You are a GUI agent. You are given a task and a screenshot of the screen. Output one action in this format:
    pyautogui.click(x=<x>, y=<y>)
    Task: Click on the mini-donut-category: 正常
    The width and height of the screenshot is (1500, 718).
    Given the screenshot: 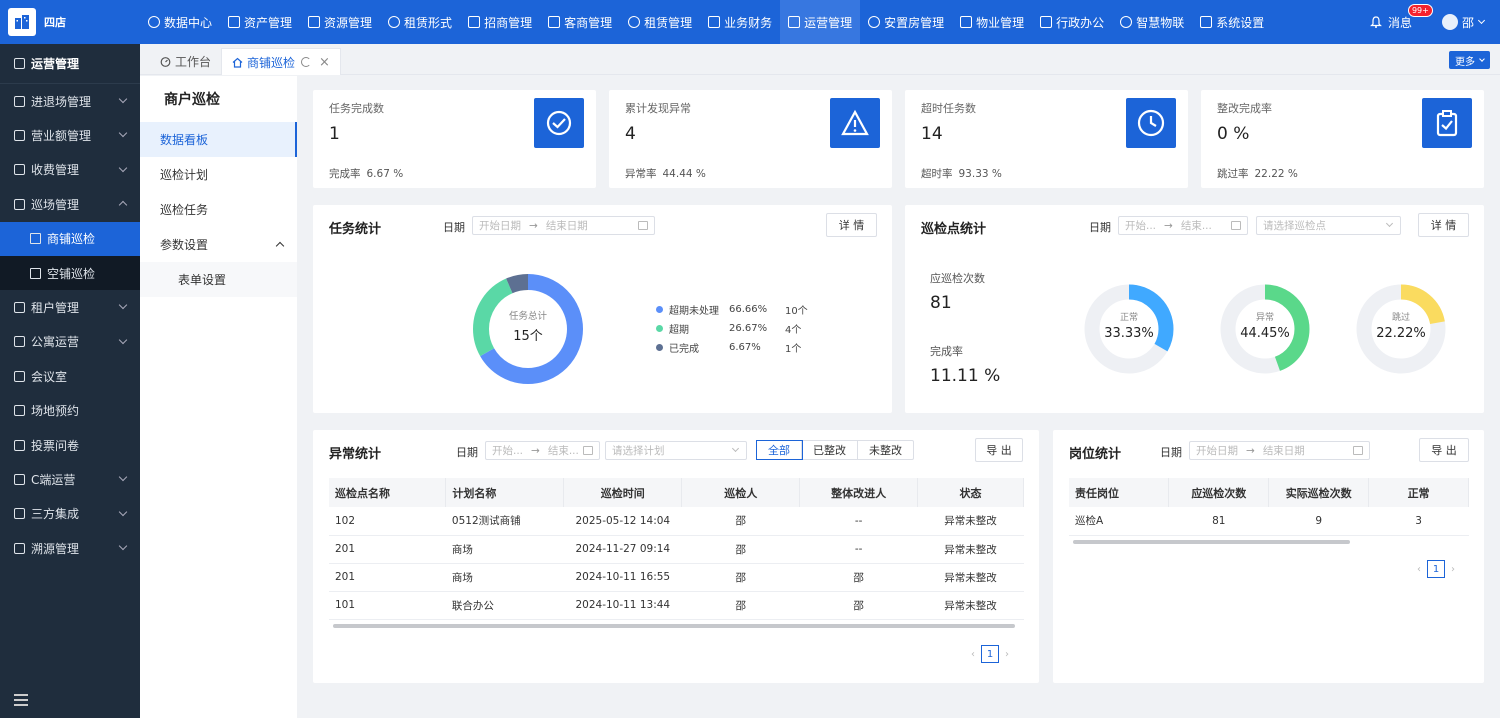 What is the action you would take?
    pyautogui.click(x=1128, y=318)
    